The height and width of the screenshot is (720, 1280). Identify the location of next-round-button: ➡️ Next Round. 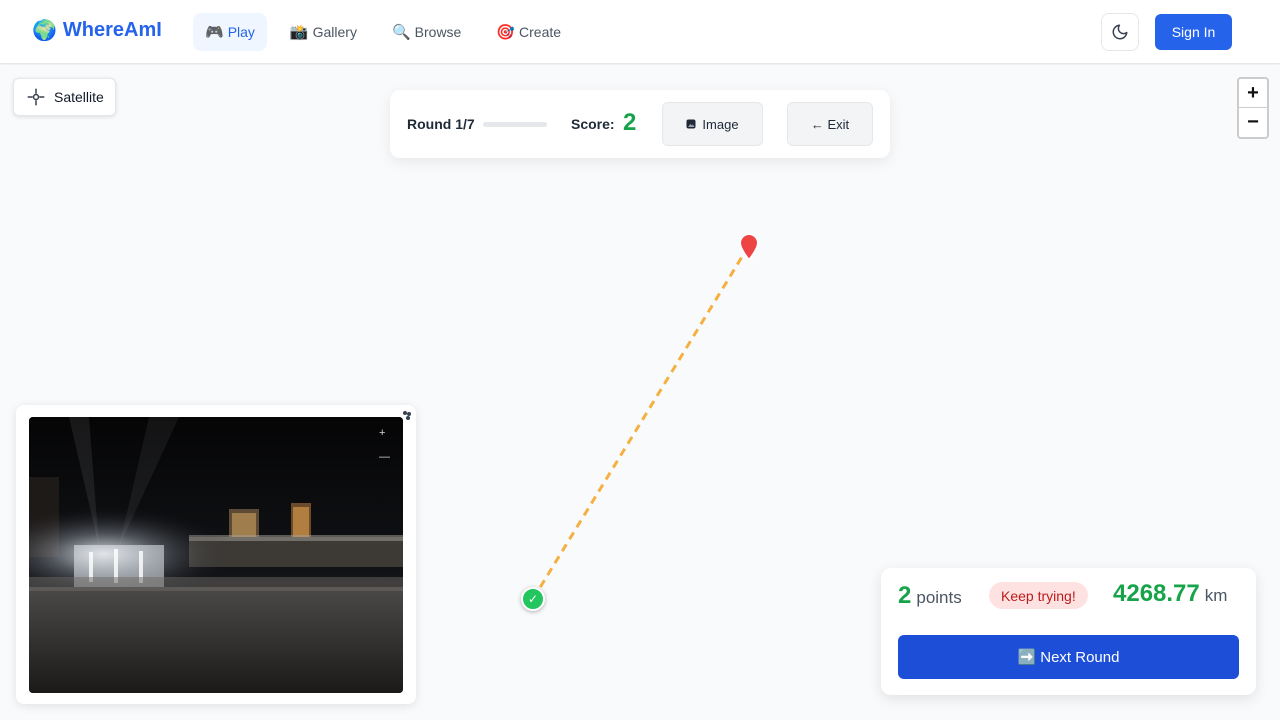
(1068, 657).